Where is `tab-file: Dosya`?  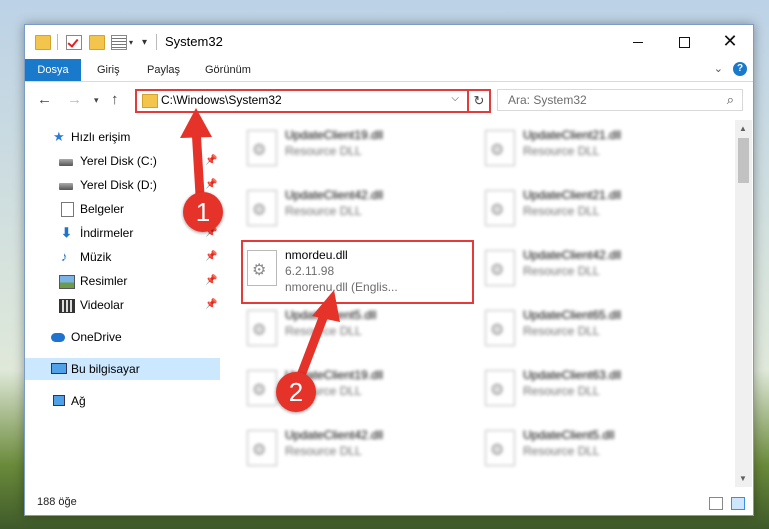 tab-file: Dosya is located at coordinates (53, 70).